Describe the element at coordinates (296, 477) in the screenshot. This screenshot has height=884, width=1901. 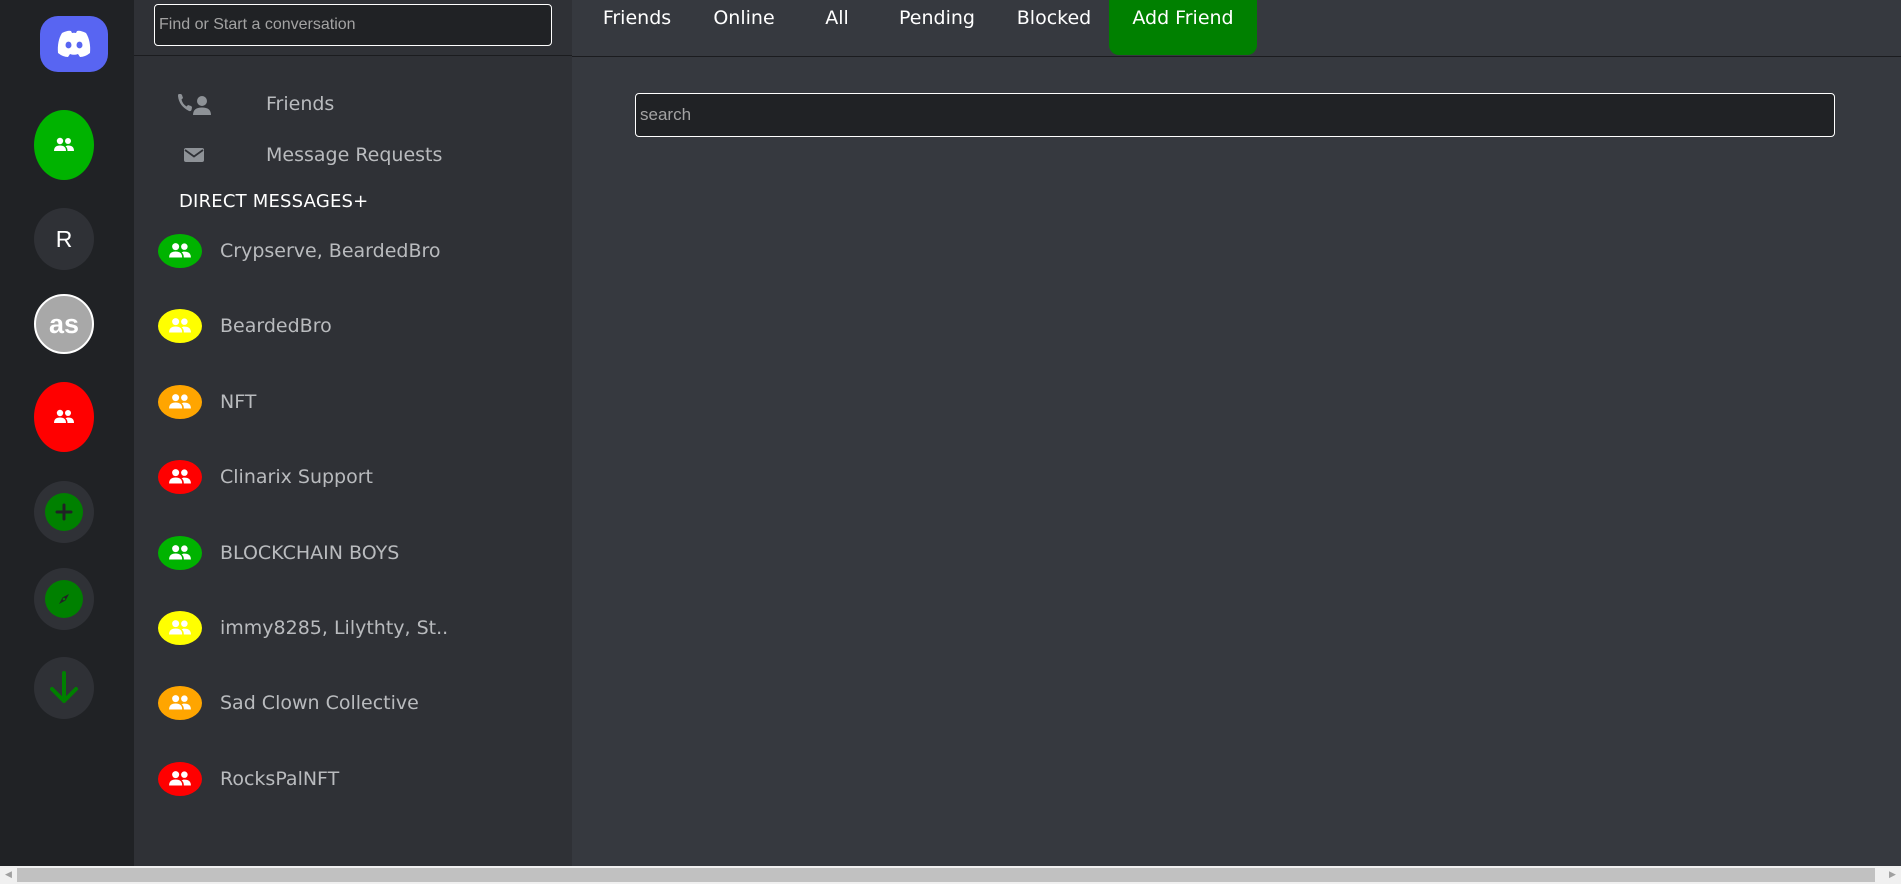
I see `conversation-name: Clinarix Support` at that location.